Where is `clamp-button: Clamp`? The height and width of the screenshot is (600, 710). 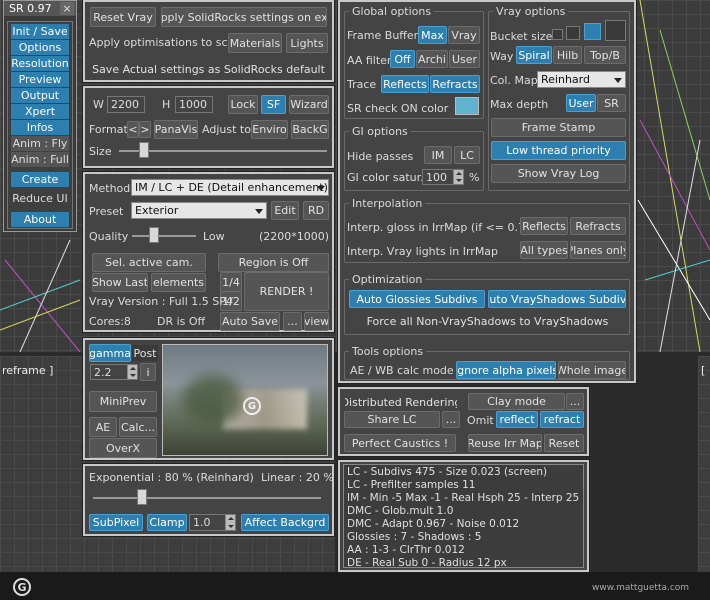 clamp-button: Clamp is located at coordinates (167, 522).